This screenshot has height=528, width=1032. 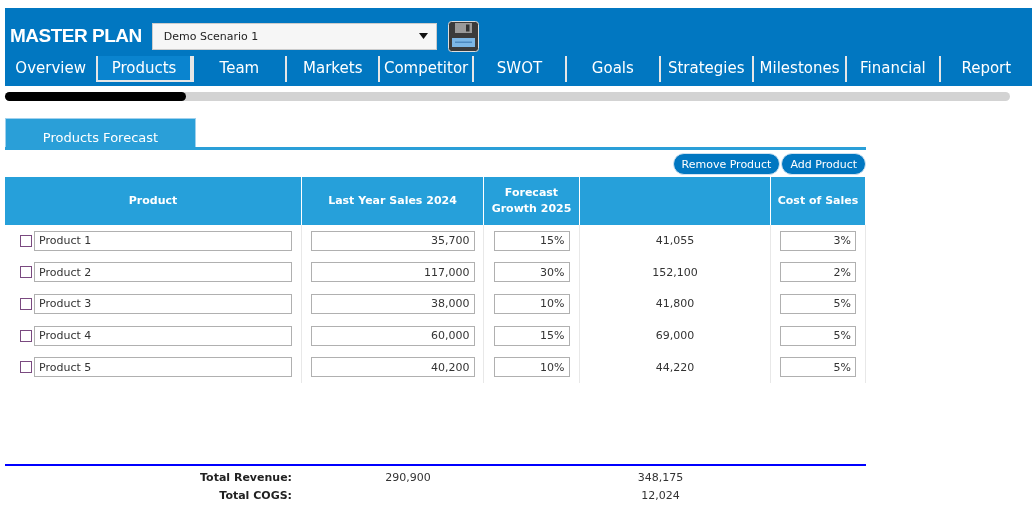 I want to click on app-title: MASTER PLAN, so click(x=76, y=36).